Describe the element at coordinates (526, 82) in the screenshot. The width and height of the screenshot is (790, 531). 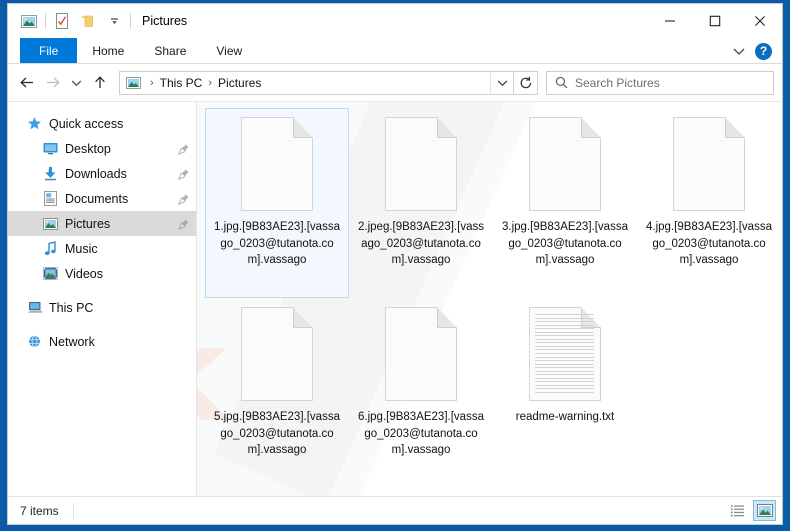
I see `refresh-icon` at that location.